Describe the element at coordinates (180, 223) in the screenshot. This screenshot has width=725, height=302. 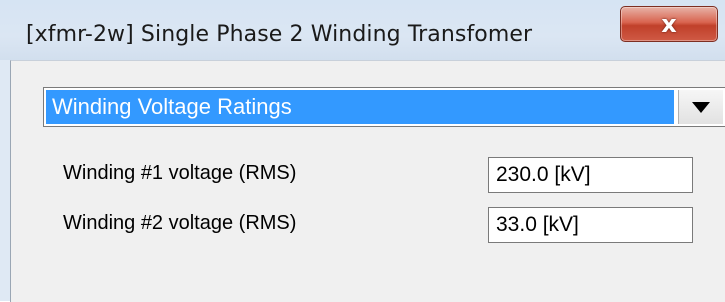
I see `winding-2-voltage-label: Winding #2 voltage (RMS)` at that location.